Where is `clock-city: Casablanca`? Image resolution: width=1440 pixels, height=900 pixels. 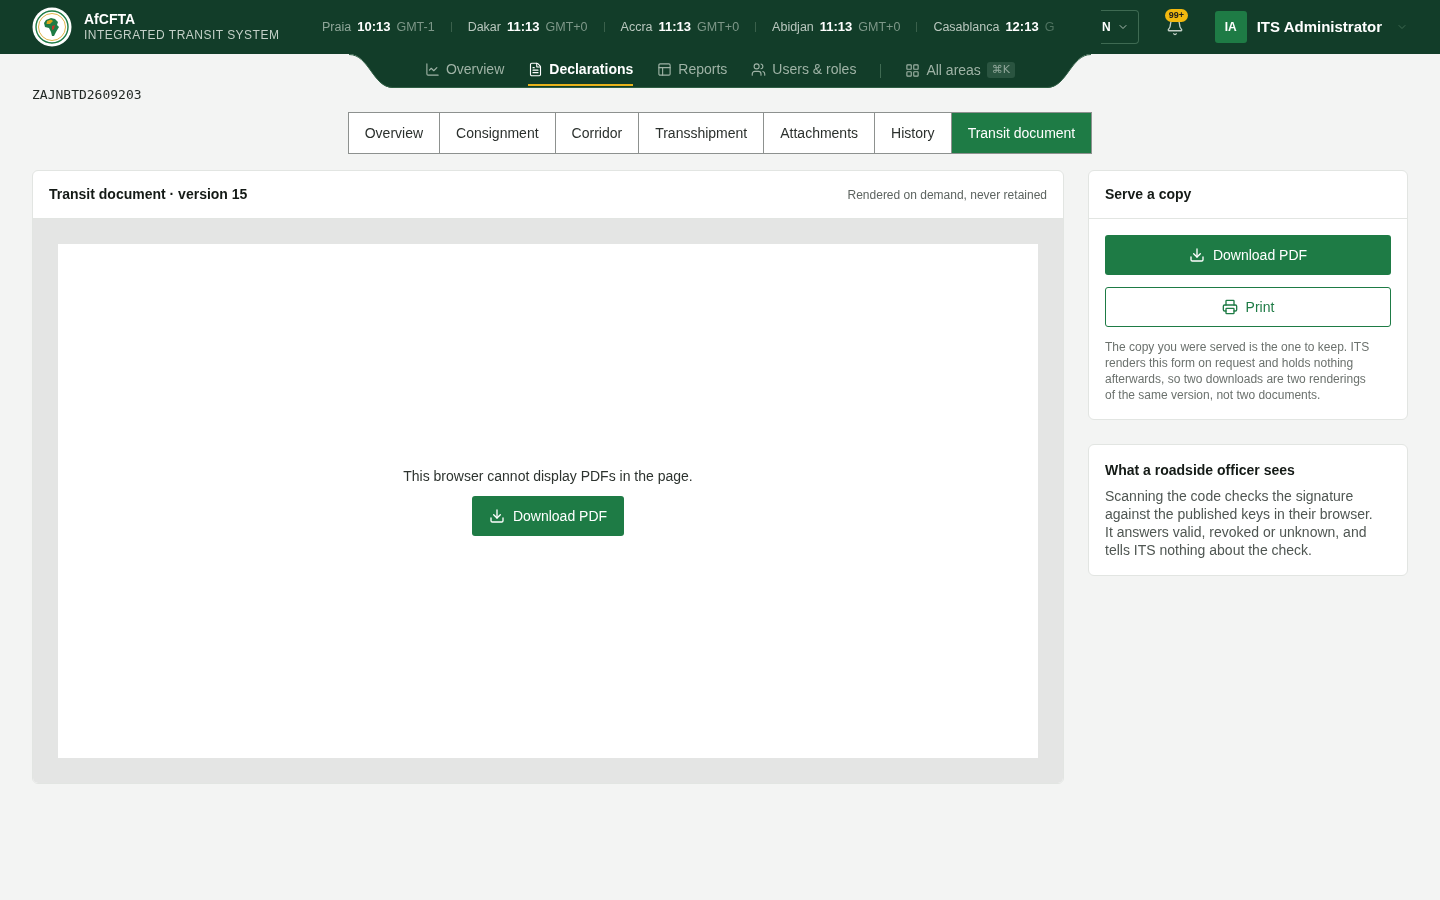
clock-city: Casablanca is located at coordinates (966, 28).